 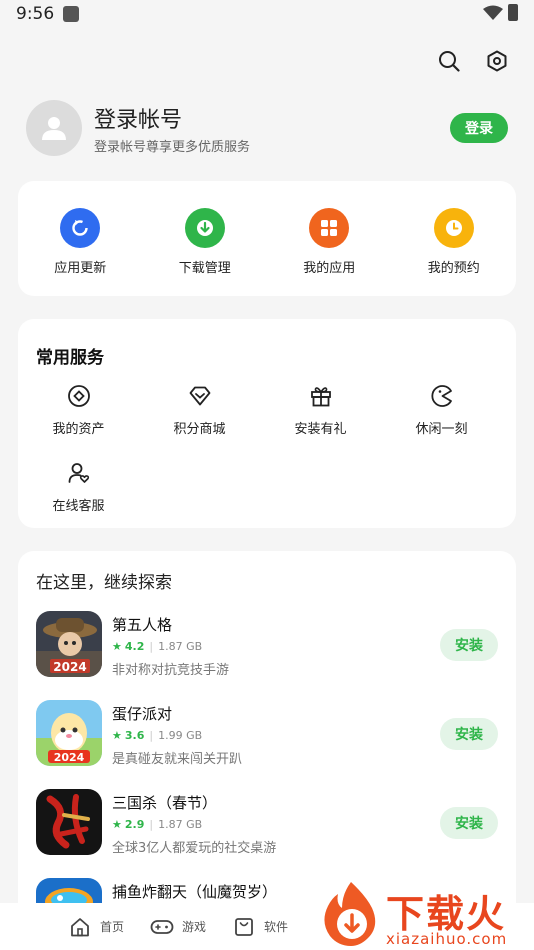 What do you see at coordinates (172, 147) in the screenshot?
I see `profile-subtitle: 登录帐号尊享更多优质服务` at bounding box center [172, 147].